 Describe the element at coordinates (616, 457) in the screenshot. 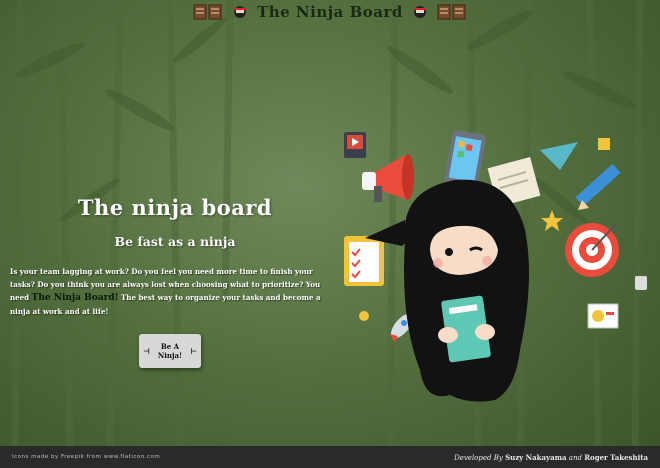

I see `developer-name-2: Roger Takeshita` at that location.